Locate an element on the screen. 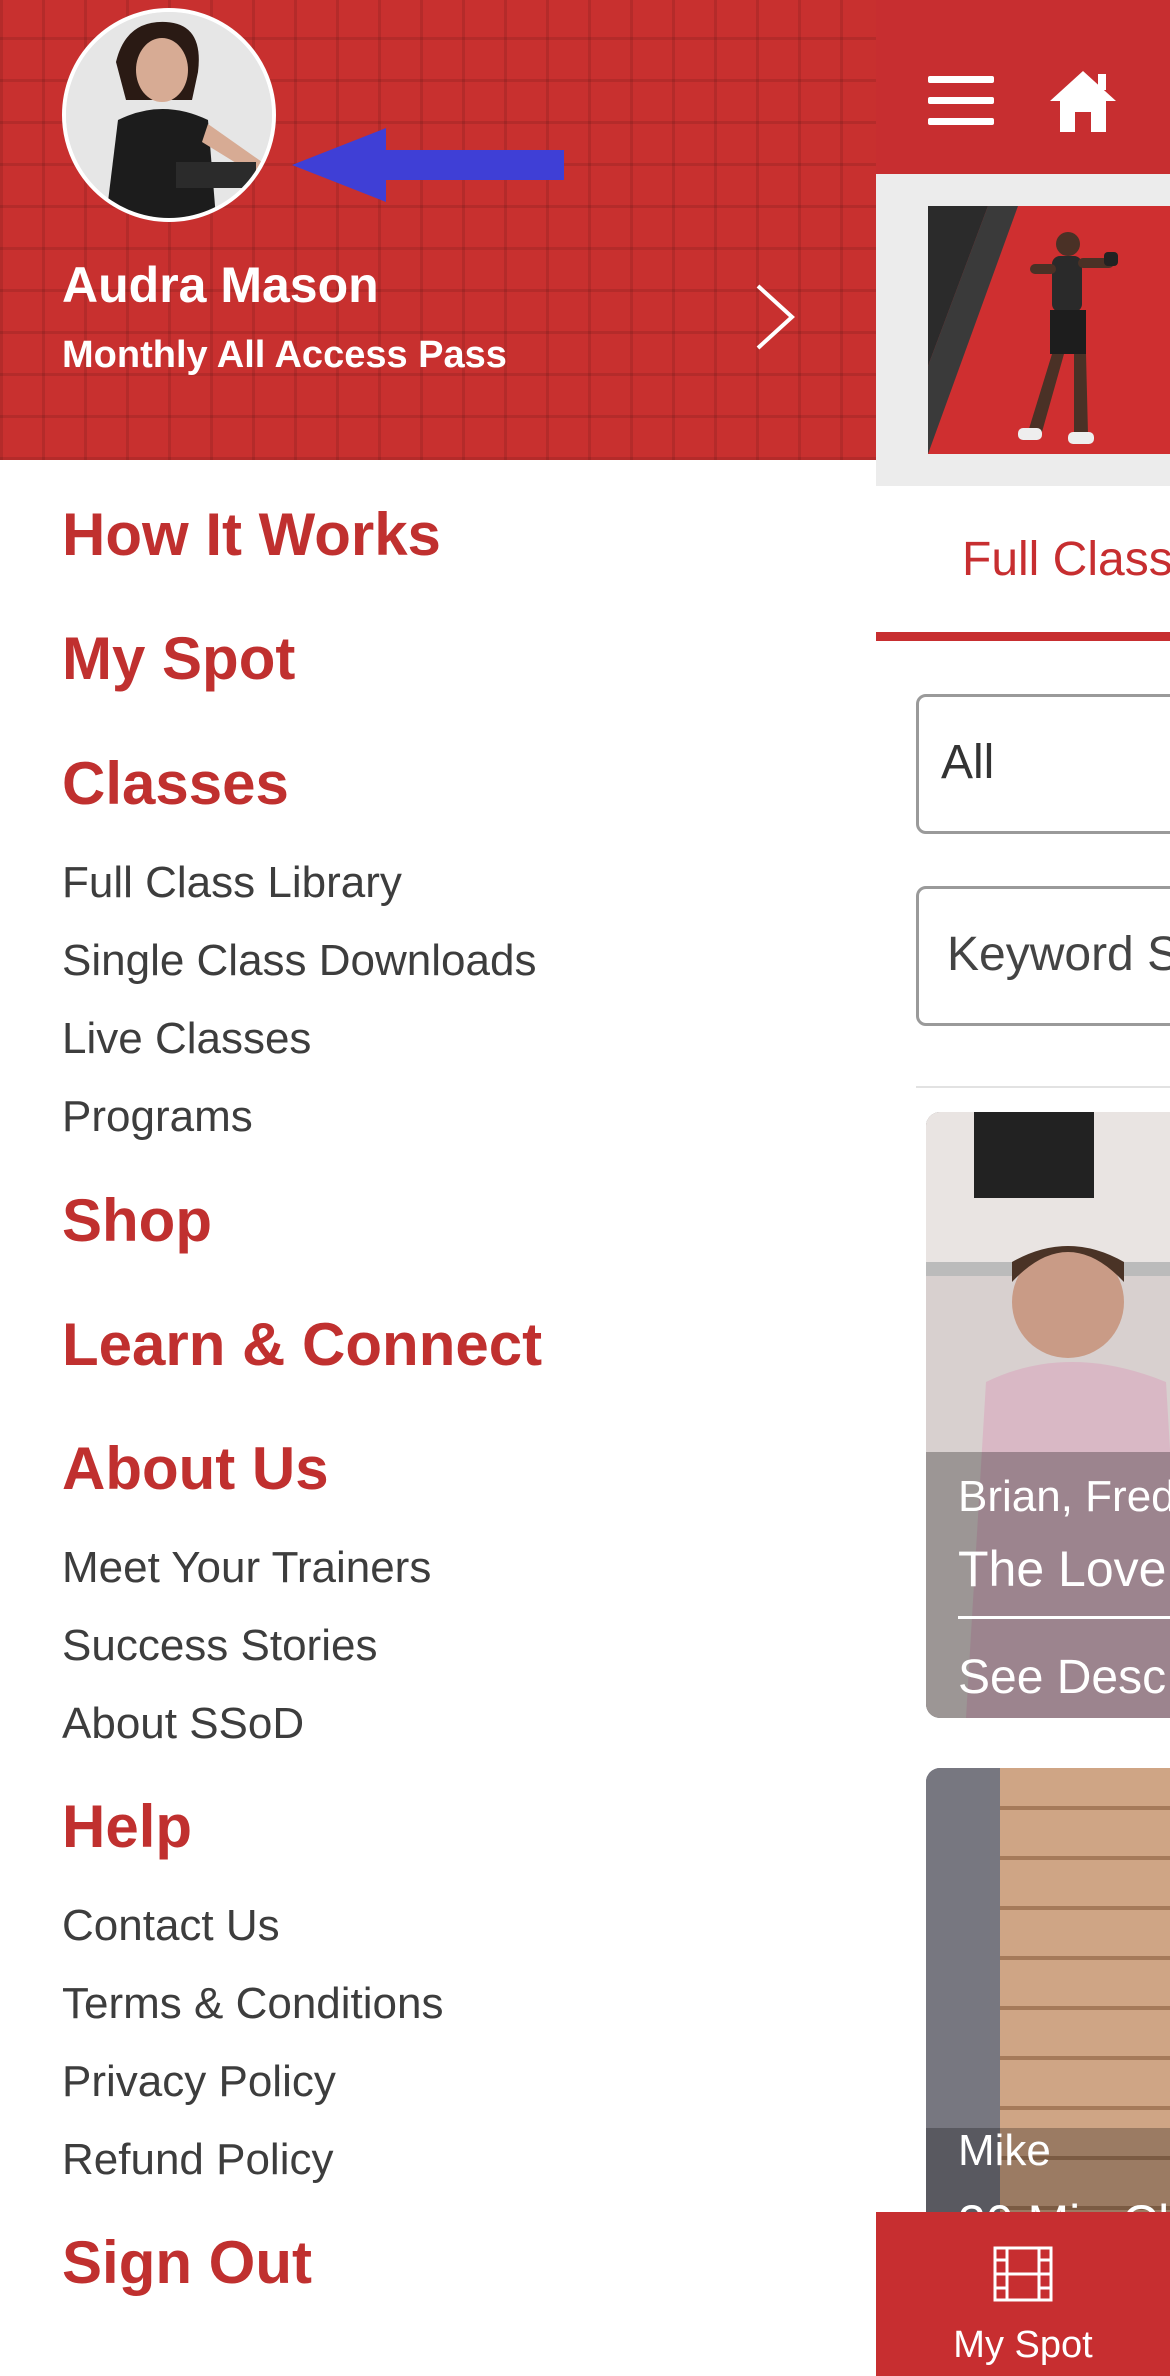 This screenshot has width=1170, height=2376. divider is located at coordinates (1043, 1087).